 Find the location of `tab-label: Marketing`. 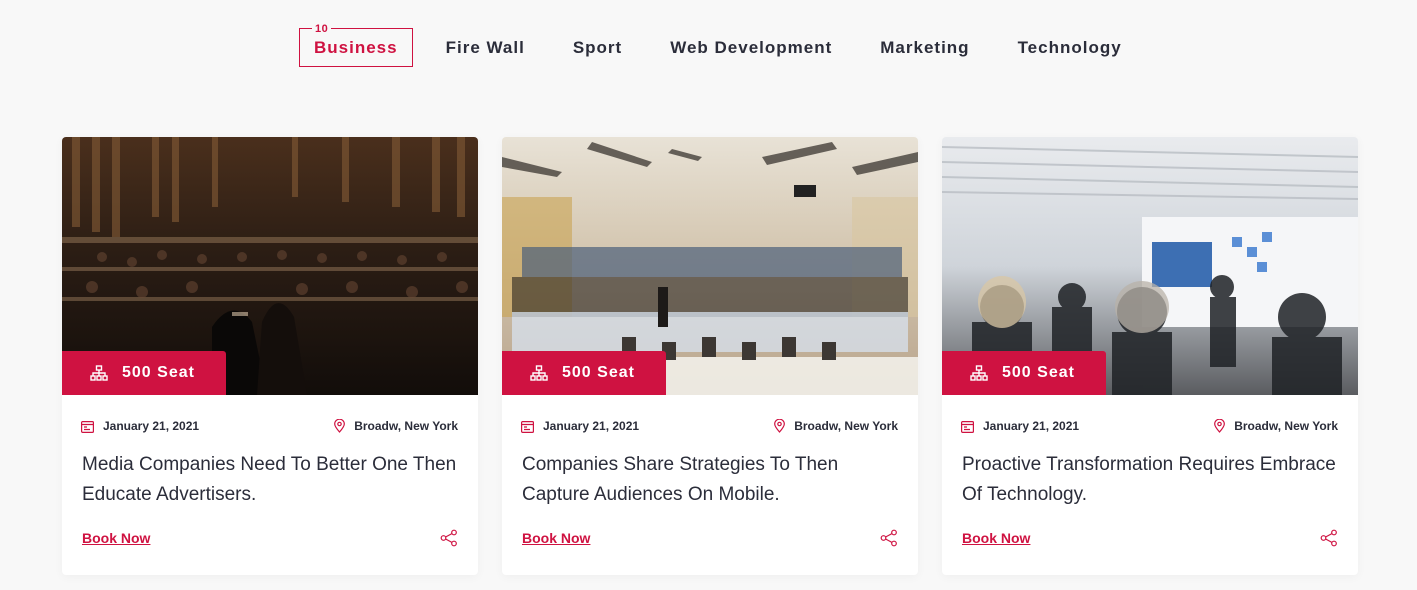

tab-label: Marketing is located at coordinates (925, 47).